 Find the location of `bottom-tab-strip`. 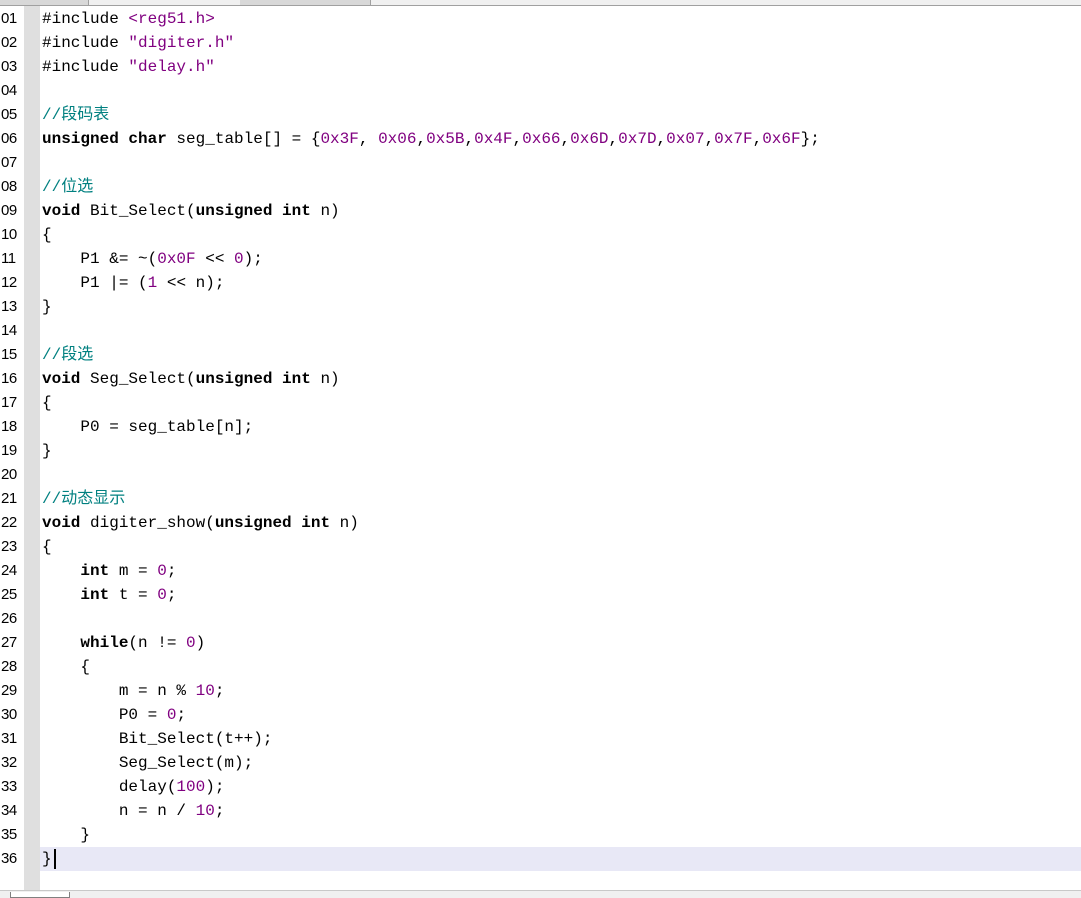

bottom-tab-strip is located at coordinates (540, 894).